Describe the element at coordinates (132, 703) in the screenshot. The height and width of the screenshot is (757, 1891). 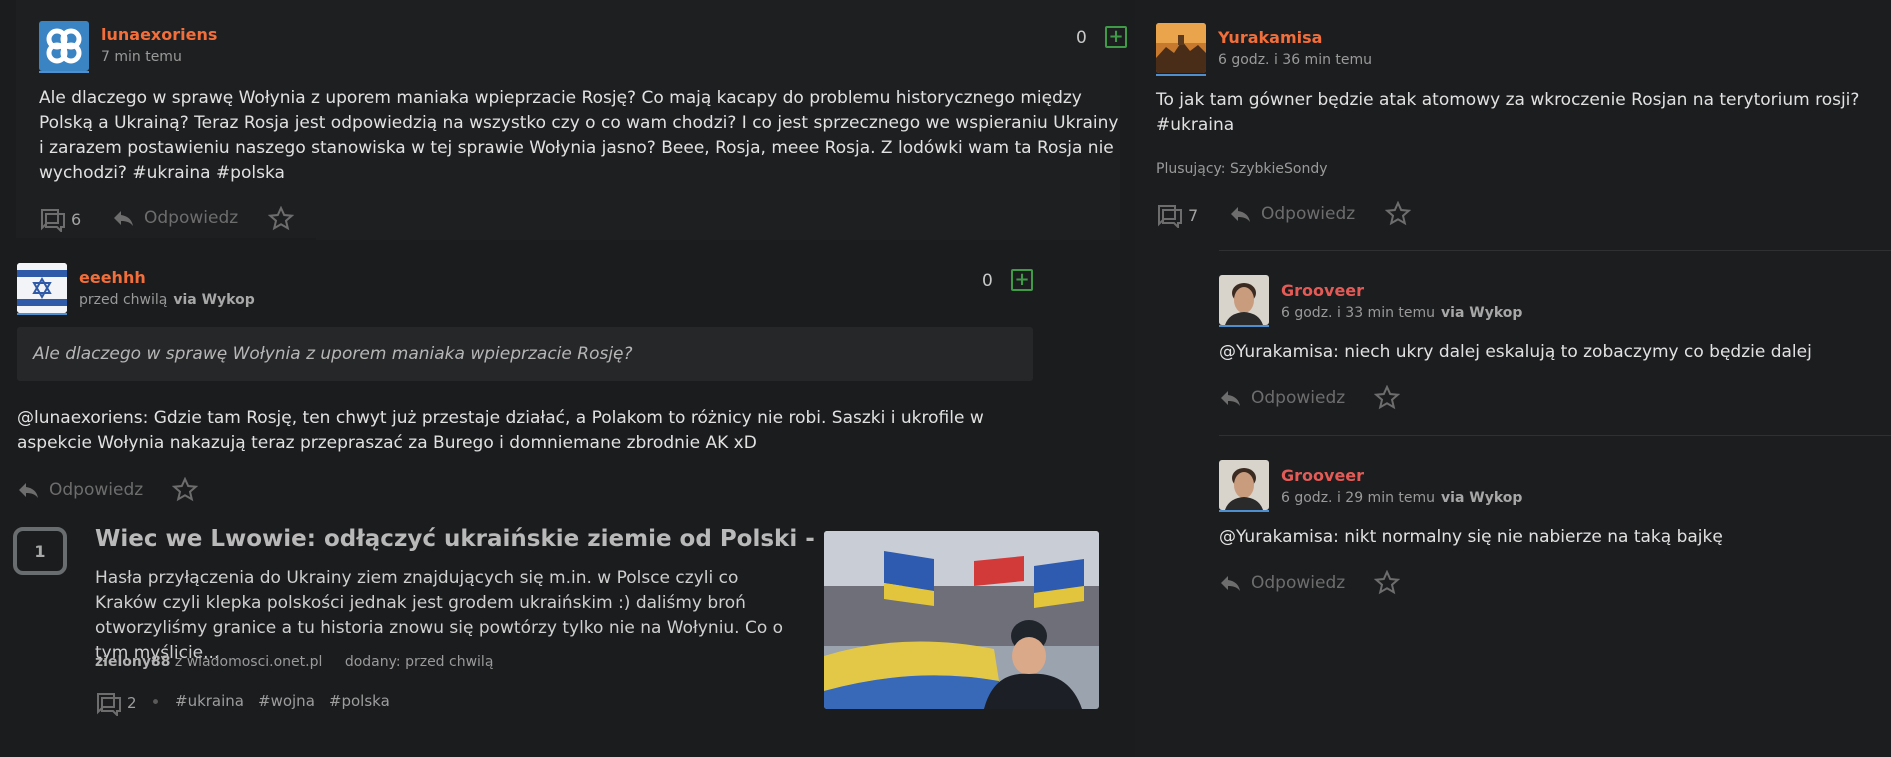
I see `comments-count: 2` at that location.